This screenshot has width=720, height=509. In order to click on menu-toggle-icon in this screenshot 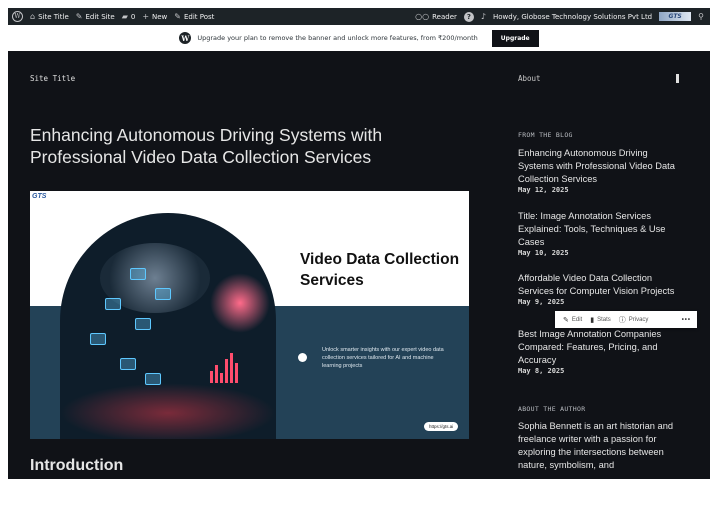, I will do `click(677, 78)`.